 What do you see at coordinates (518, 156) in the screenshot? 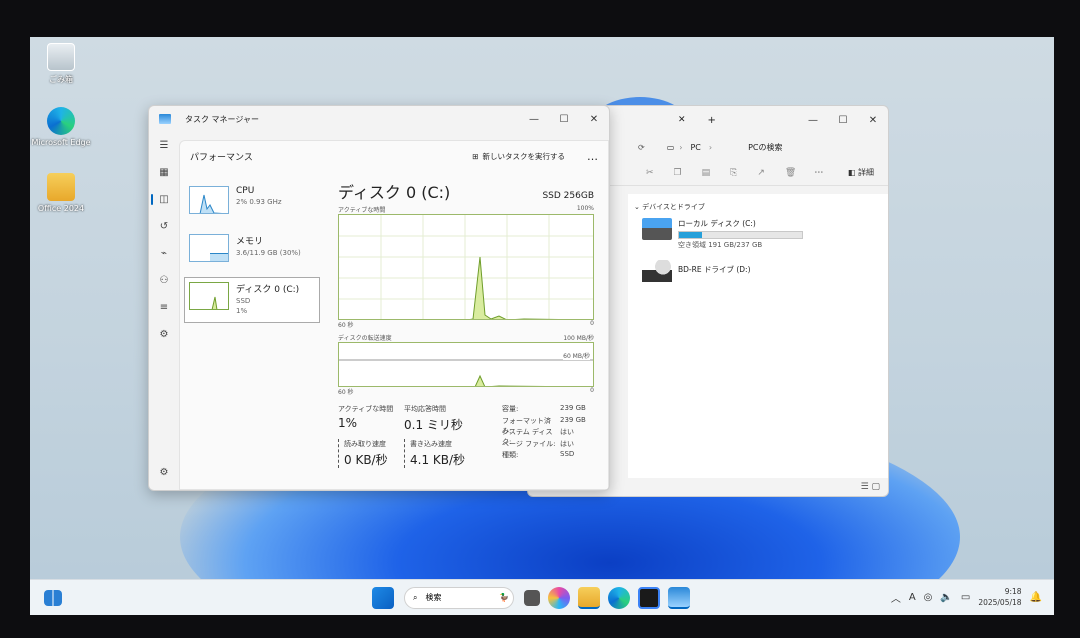
I see `run-new-task-button: ⊞ 新しいタスクを実行する` at bounding box center [518, 156].